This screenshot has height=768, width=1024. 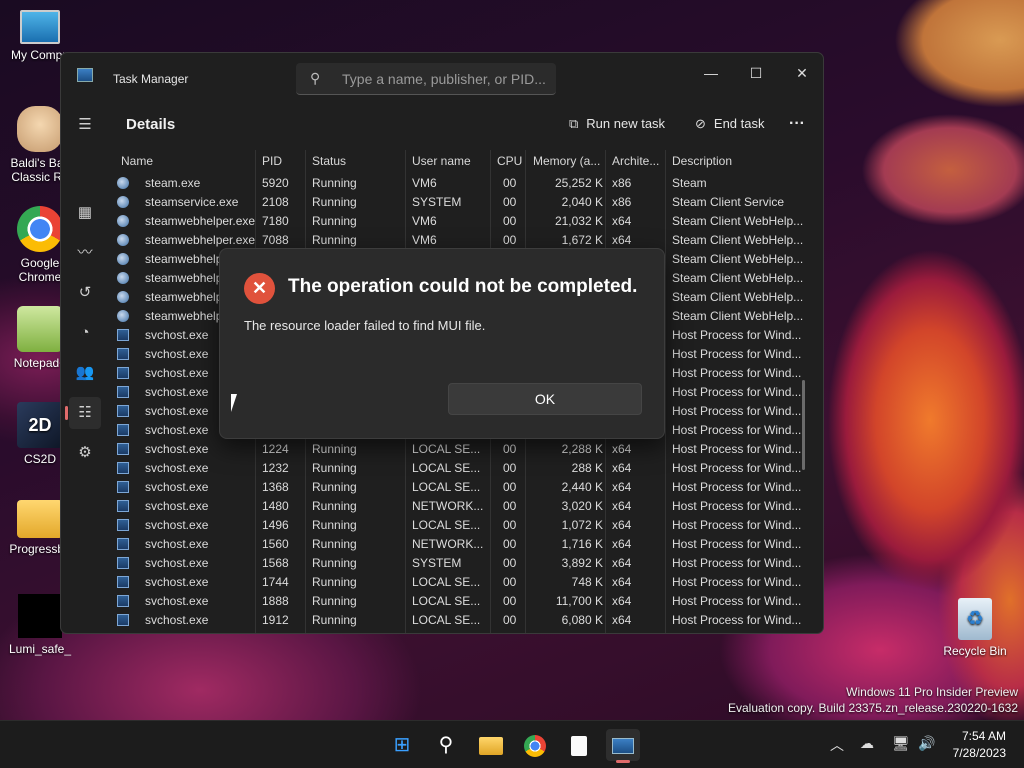 I want to click on task-manager-taskbar-icon, so click(x=623, y=746).